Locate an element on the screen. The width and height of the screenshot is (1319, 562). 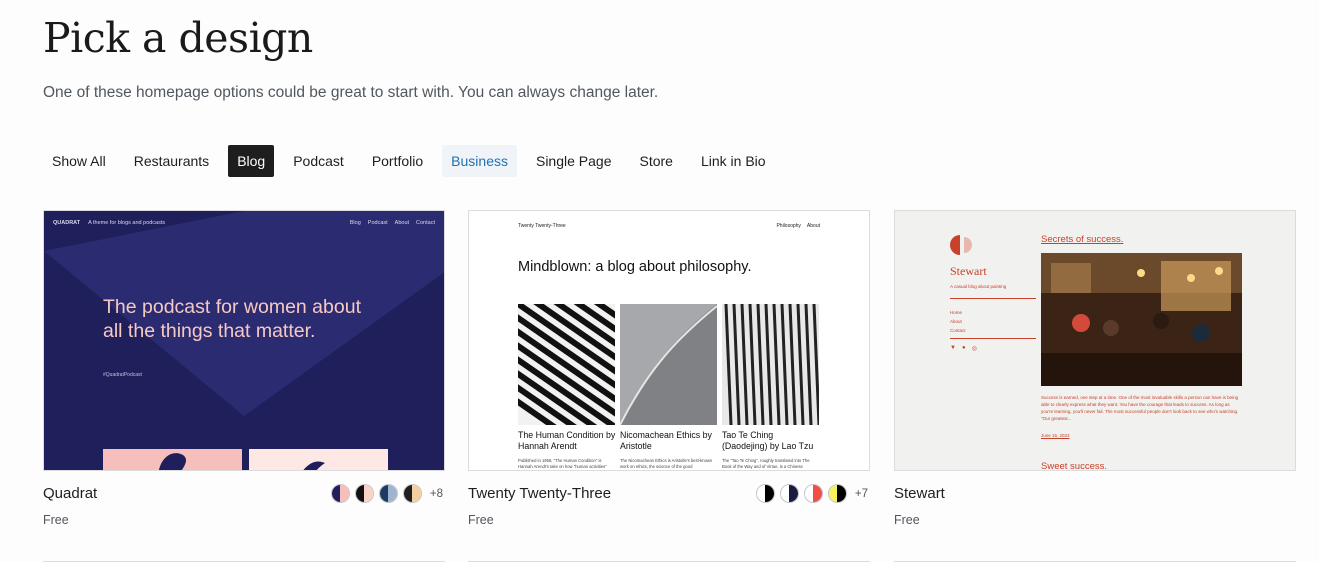
tab-podcast: Podcast is located at coordinates (318, 161).